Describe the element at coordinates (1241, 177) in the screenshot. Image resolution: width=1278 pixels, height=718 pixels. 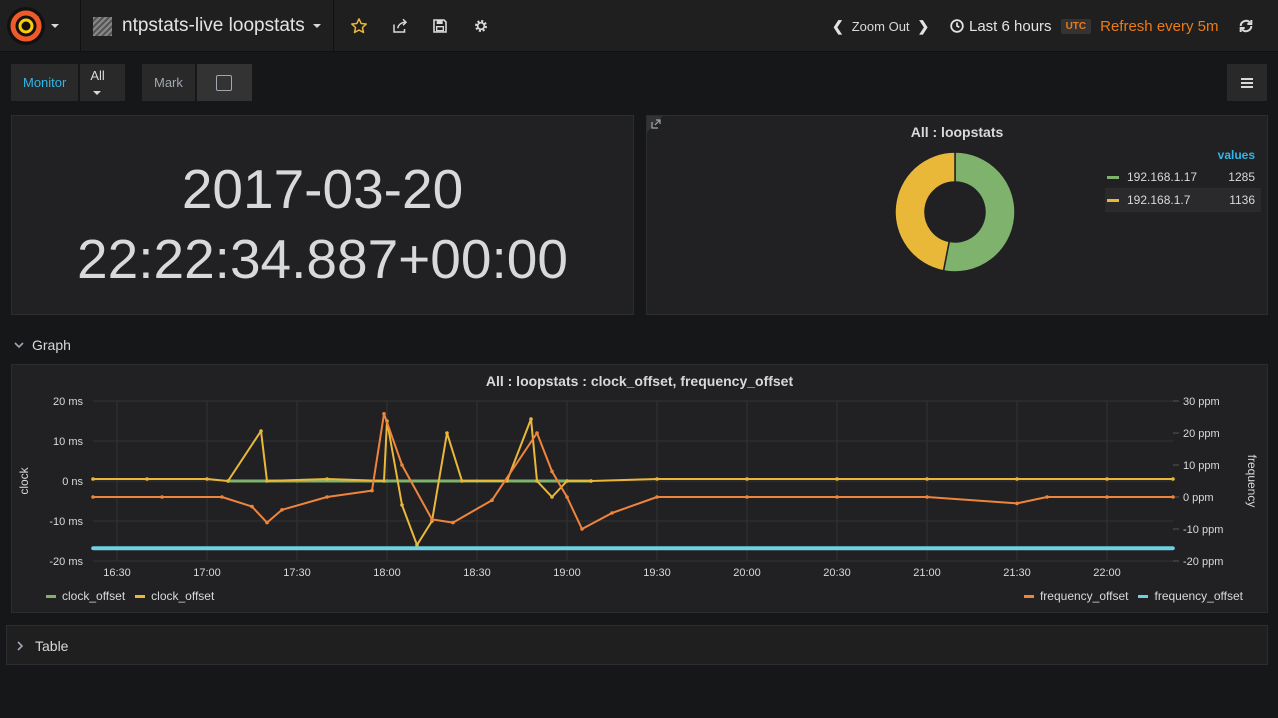
I see `pie-legend-value: 1285` at that location.